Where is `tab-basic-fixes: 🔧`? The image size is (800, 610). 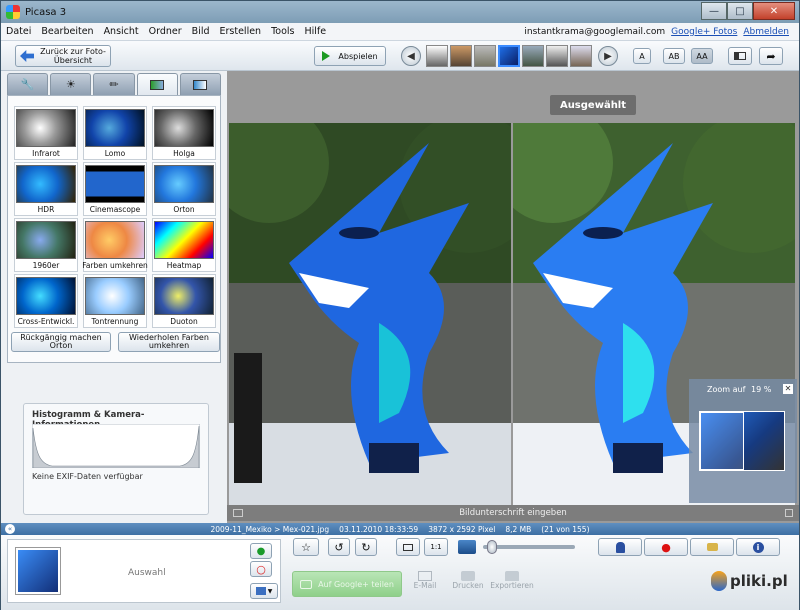 tab-basic-fixes: 🔧 is located at coordinates (28, 84).